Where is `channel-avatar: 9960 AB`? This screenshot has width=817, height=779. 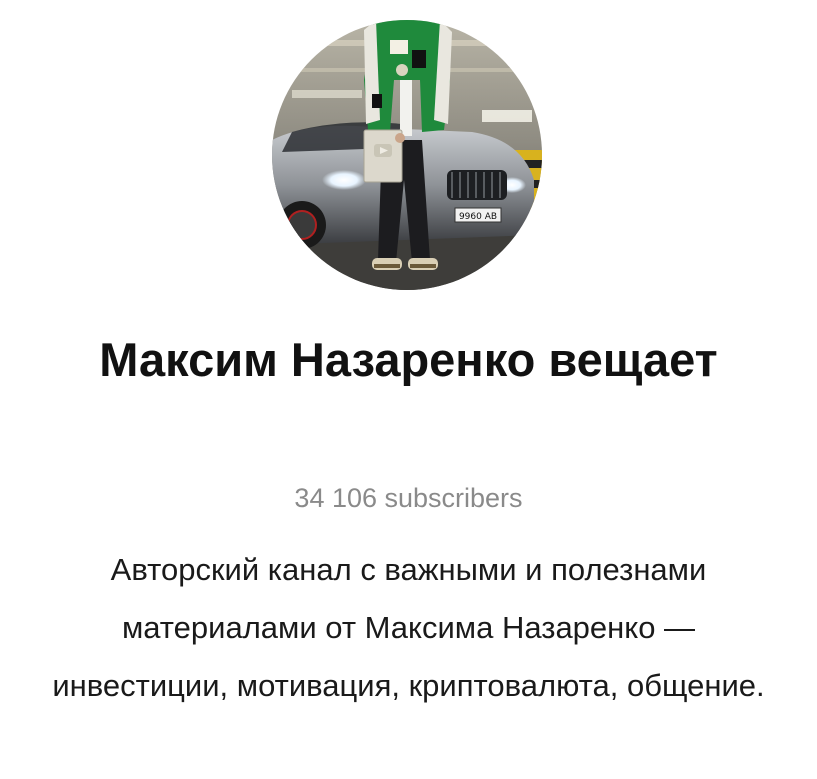 channel-avatar: 9960 AB is located at coordinates (407, 155).